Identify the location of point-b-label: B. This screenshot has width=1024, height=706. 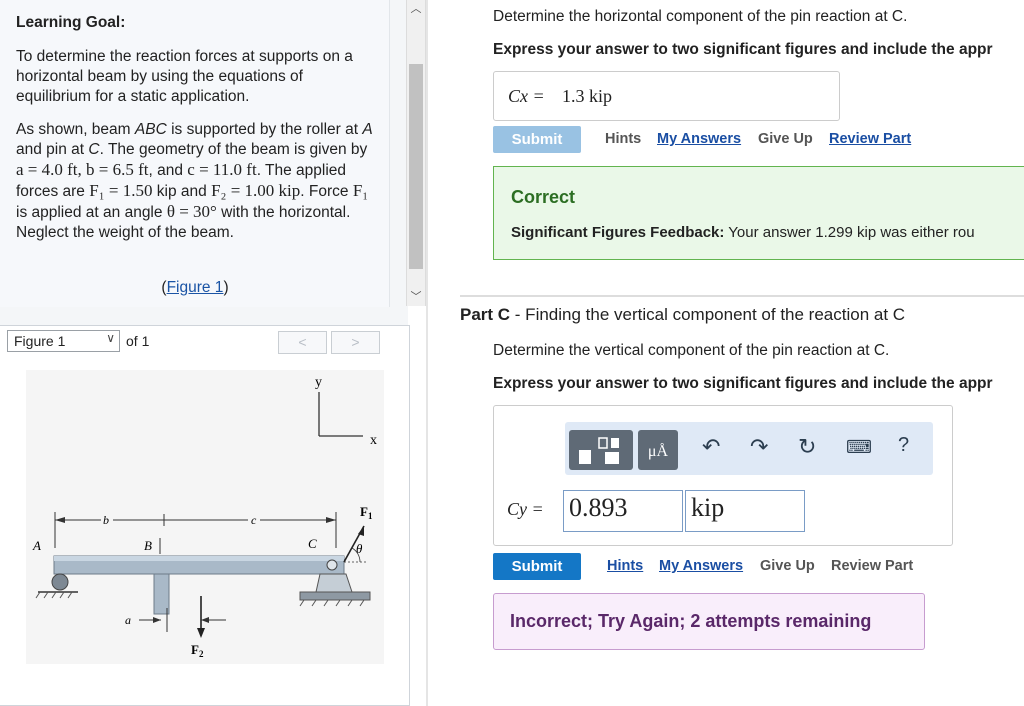
(148, 545).